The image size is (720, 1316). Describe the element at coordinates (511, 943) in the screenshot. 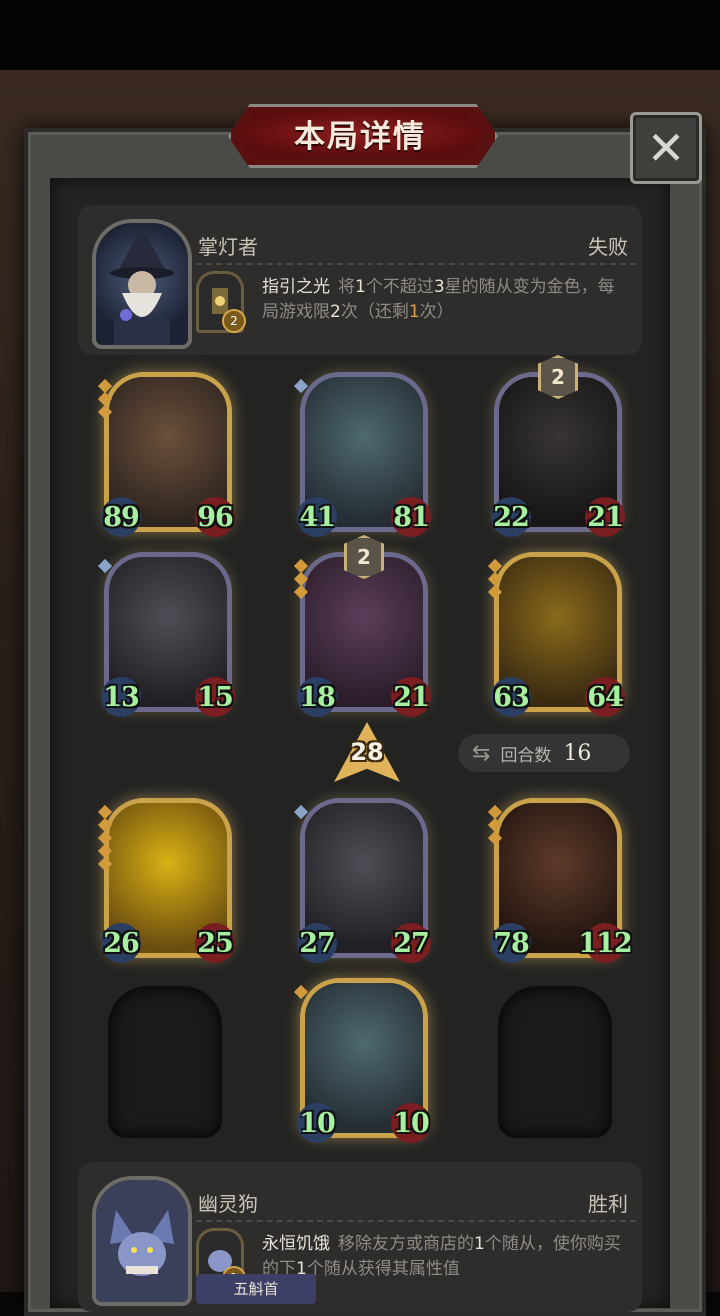

I see `minion-attack: 78` at that location.